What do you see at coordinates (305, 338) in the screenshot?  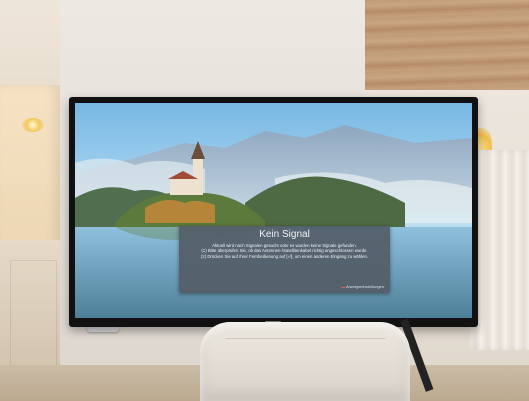 I see `seat-seam` at bounding box center [305, 338].